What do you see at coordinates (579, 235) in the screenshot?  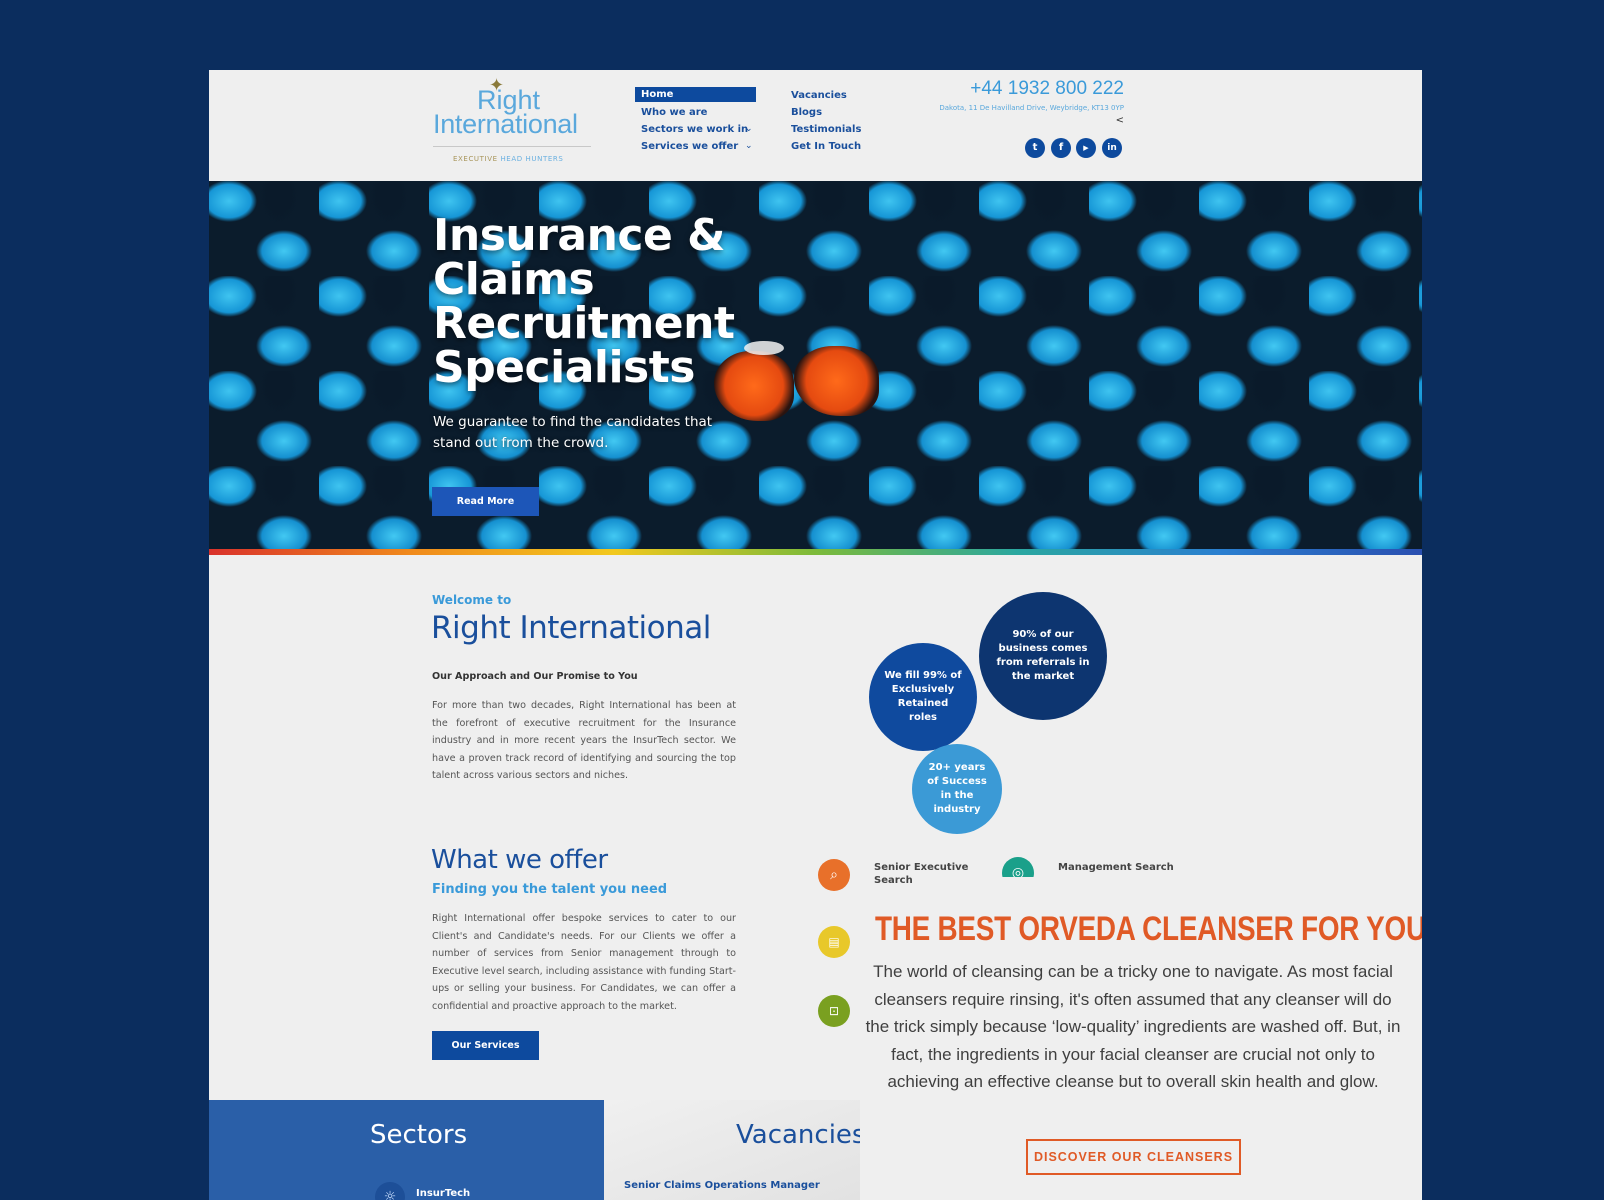 I see `hero-title-line: Insurance &` at bounding box center [579, 235].